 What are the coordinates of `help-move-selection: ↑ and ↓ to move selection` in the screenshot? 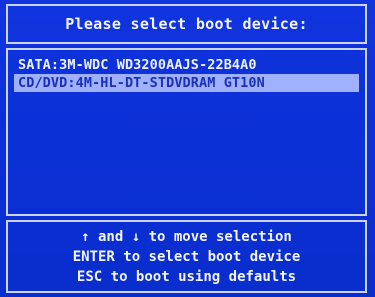 It's located at (186, 236).